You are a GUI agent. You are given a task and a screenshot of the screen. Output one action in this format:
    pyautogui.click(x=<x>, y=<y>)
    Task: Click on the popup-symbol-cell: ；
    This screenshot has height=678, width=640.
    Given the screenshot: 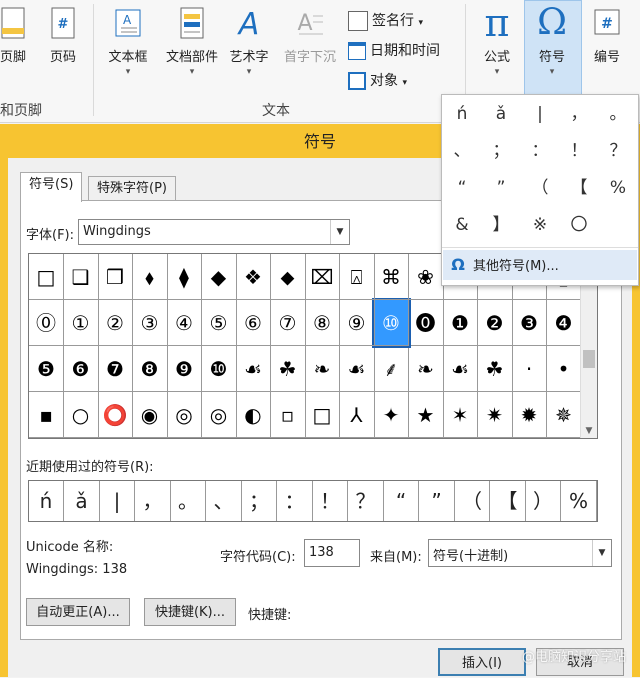 What is the action you would take?
    pyautogui.click(x=501, y=151)
    